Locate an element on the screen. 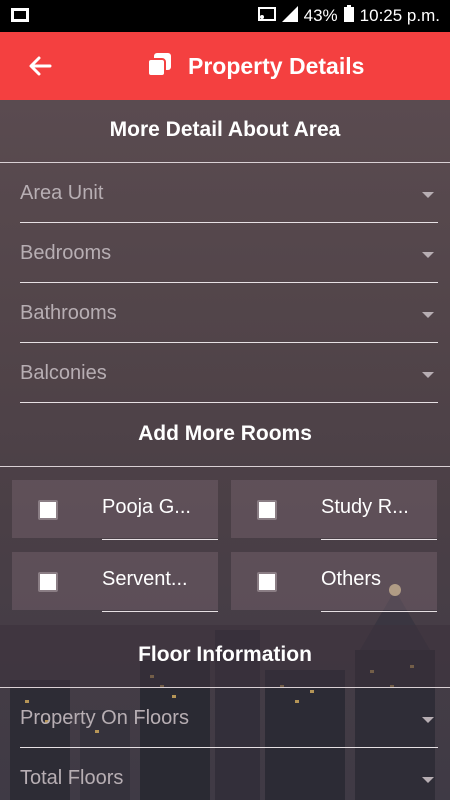 The width and height of the screenshot is (450, 800). signal-icon is located at coordinates (289, 16).